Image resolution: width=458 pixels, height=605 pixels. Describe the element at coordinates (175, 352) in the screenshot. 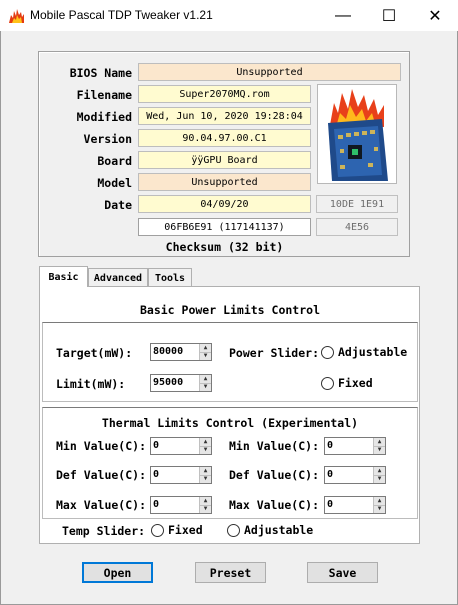

I see `target-value: 80000` at that location.